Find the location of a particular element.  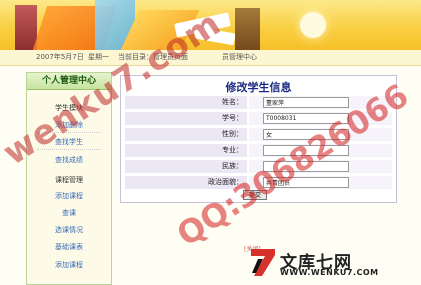

sidebar-item-add-delete: 添加删除 is located at coordinates (69, 125).